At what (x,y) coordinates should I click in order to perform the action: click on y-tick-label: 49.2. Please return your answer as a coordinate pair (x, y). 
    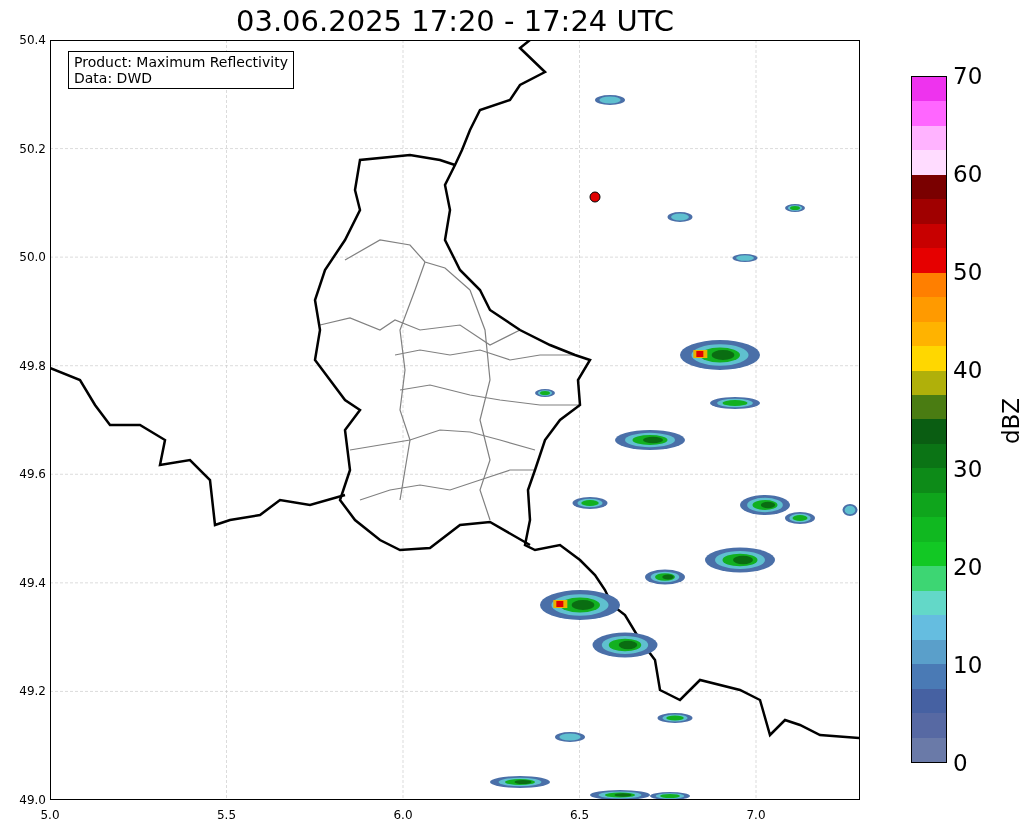
    Looking at the image, I should click on (32, 691).